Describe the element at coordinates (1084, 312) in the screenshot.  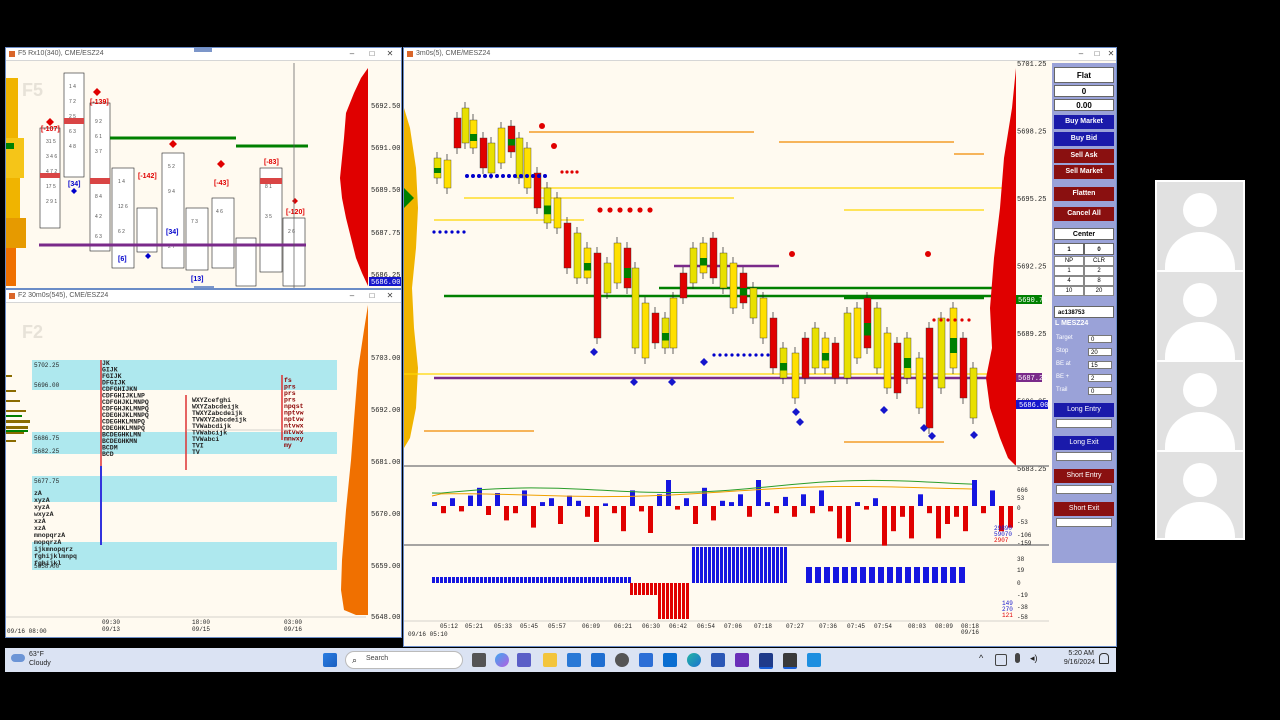
I see `account-select: ac138753` at that location.